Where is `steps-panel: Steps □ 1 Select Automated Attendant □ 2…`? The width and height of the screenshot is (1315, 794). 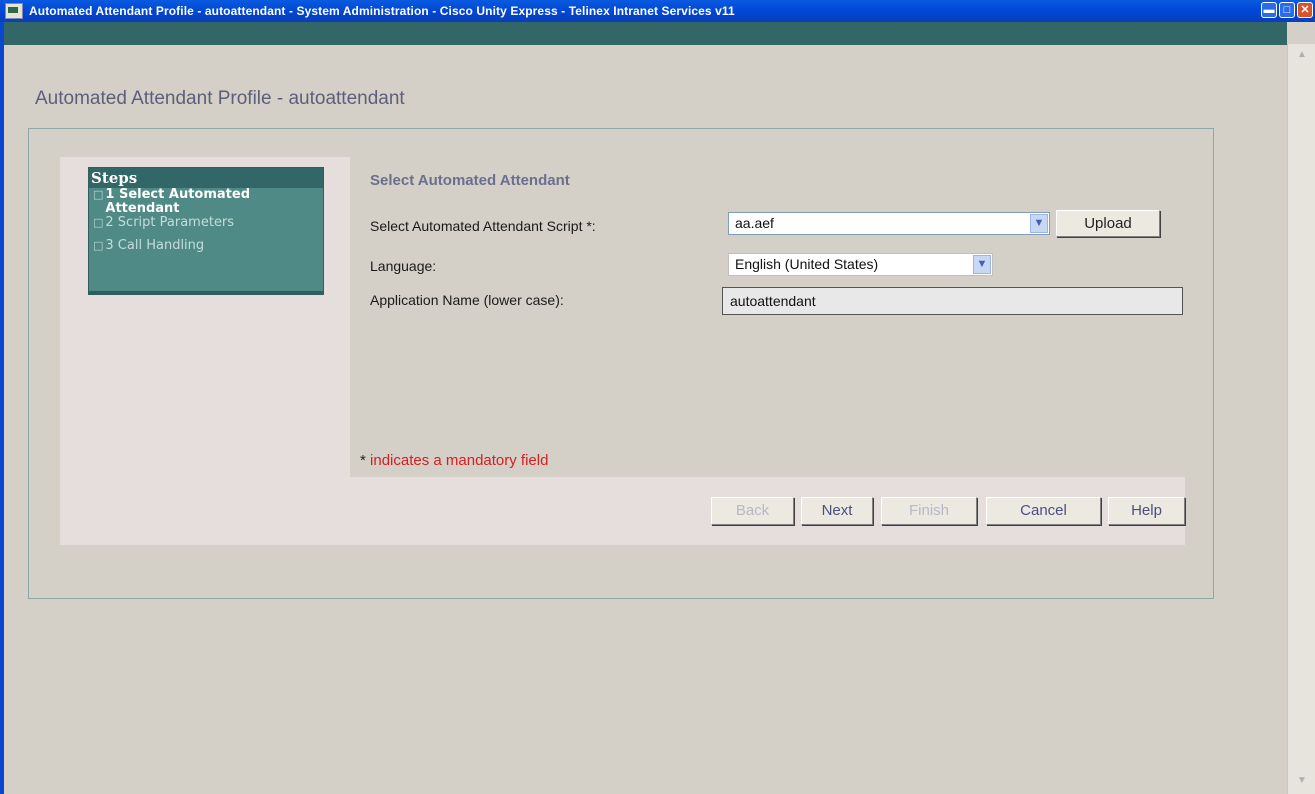
steps-panel: Steps □ 1 Select Automated Attendant □ 2… is located at coordinates (206, 231).